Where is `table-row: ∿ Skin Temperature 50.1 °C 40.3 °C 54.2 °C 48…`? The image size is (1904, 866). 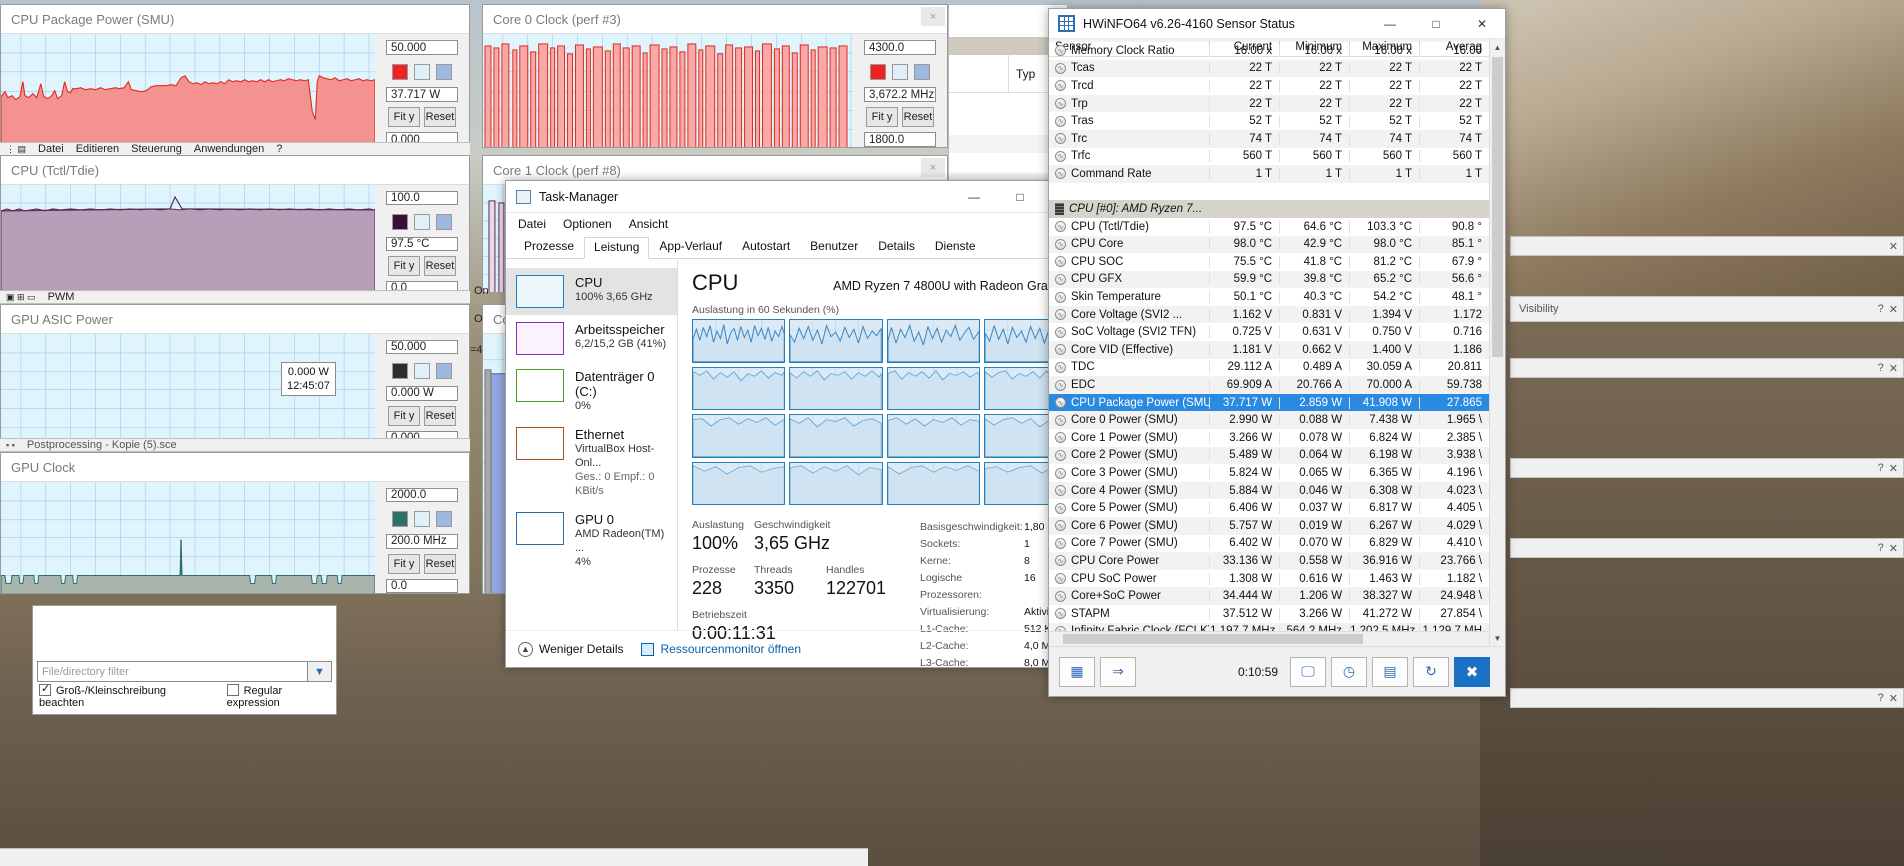
table-row: ∿ Skin Temperature 50.1 °C 40.3 °C 54.2 °C 48… is located at coordinates (1269, 297).